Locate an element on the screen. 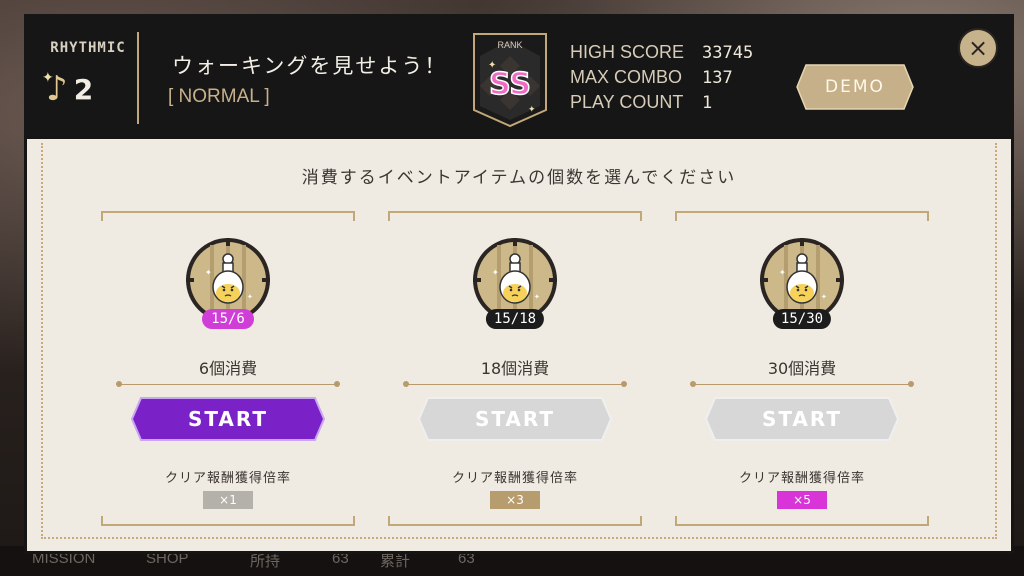 This screenshot has width=1024, height=576. item-count-badge: 15/30 is located at coordinates (802, 319).